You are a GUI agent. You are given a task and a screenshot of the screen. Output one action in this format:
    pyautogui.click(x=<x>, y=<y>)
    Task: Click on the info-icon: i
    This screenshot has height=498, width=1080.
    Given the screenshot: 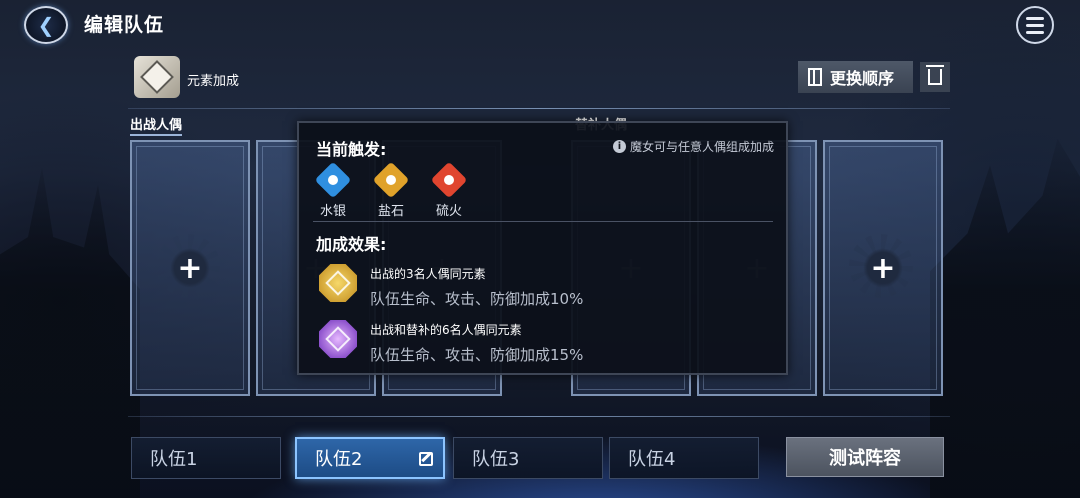 What is the action you would take?
    pyautogui.click(x=619, y=146)
    